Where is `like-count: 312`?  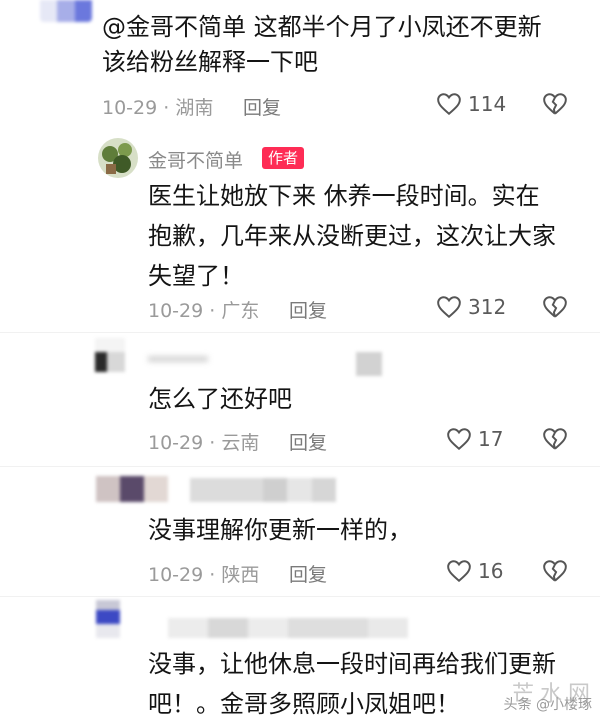
like-count: 312 is located at coordinates (487, 307).